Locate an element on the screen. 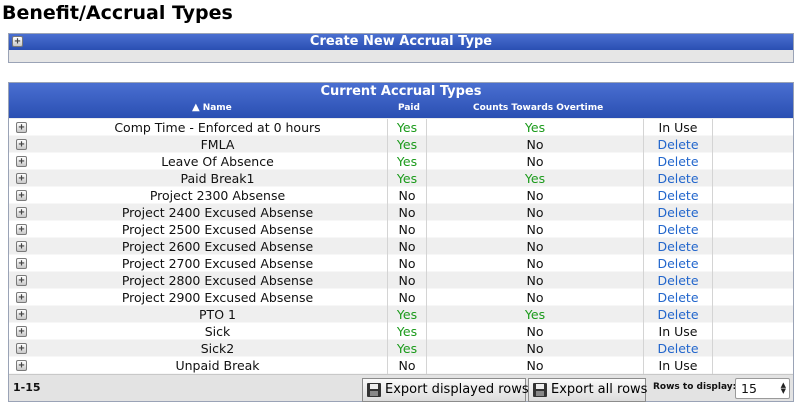 The width and height of the screenshot is (799, 407). table-row: + Sick Yes No In Use is located at coordinates (401, 331).